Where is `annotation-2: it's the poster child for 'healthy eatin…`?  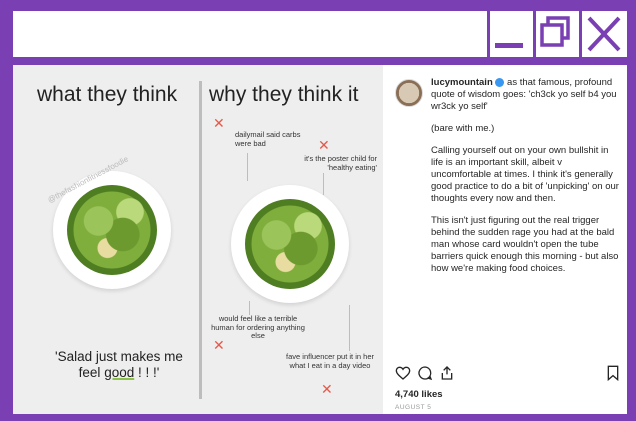
annotation-2: it's the poster child for 'healthy eatin… is located at coordinates (340, 163).